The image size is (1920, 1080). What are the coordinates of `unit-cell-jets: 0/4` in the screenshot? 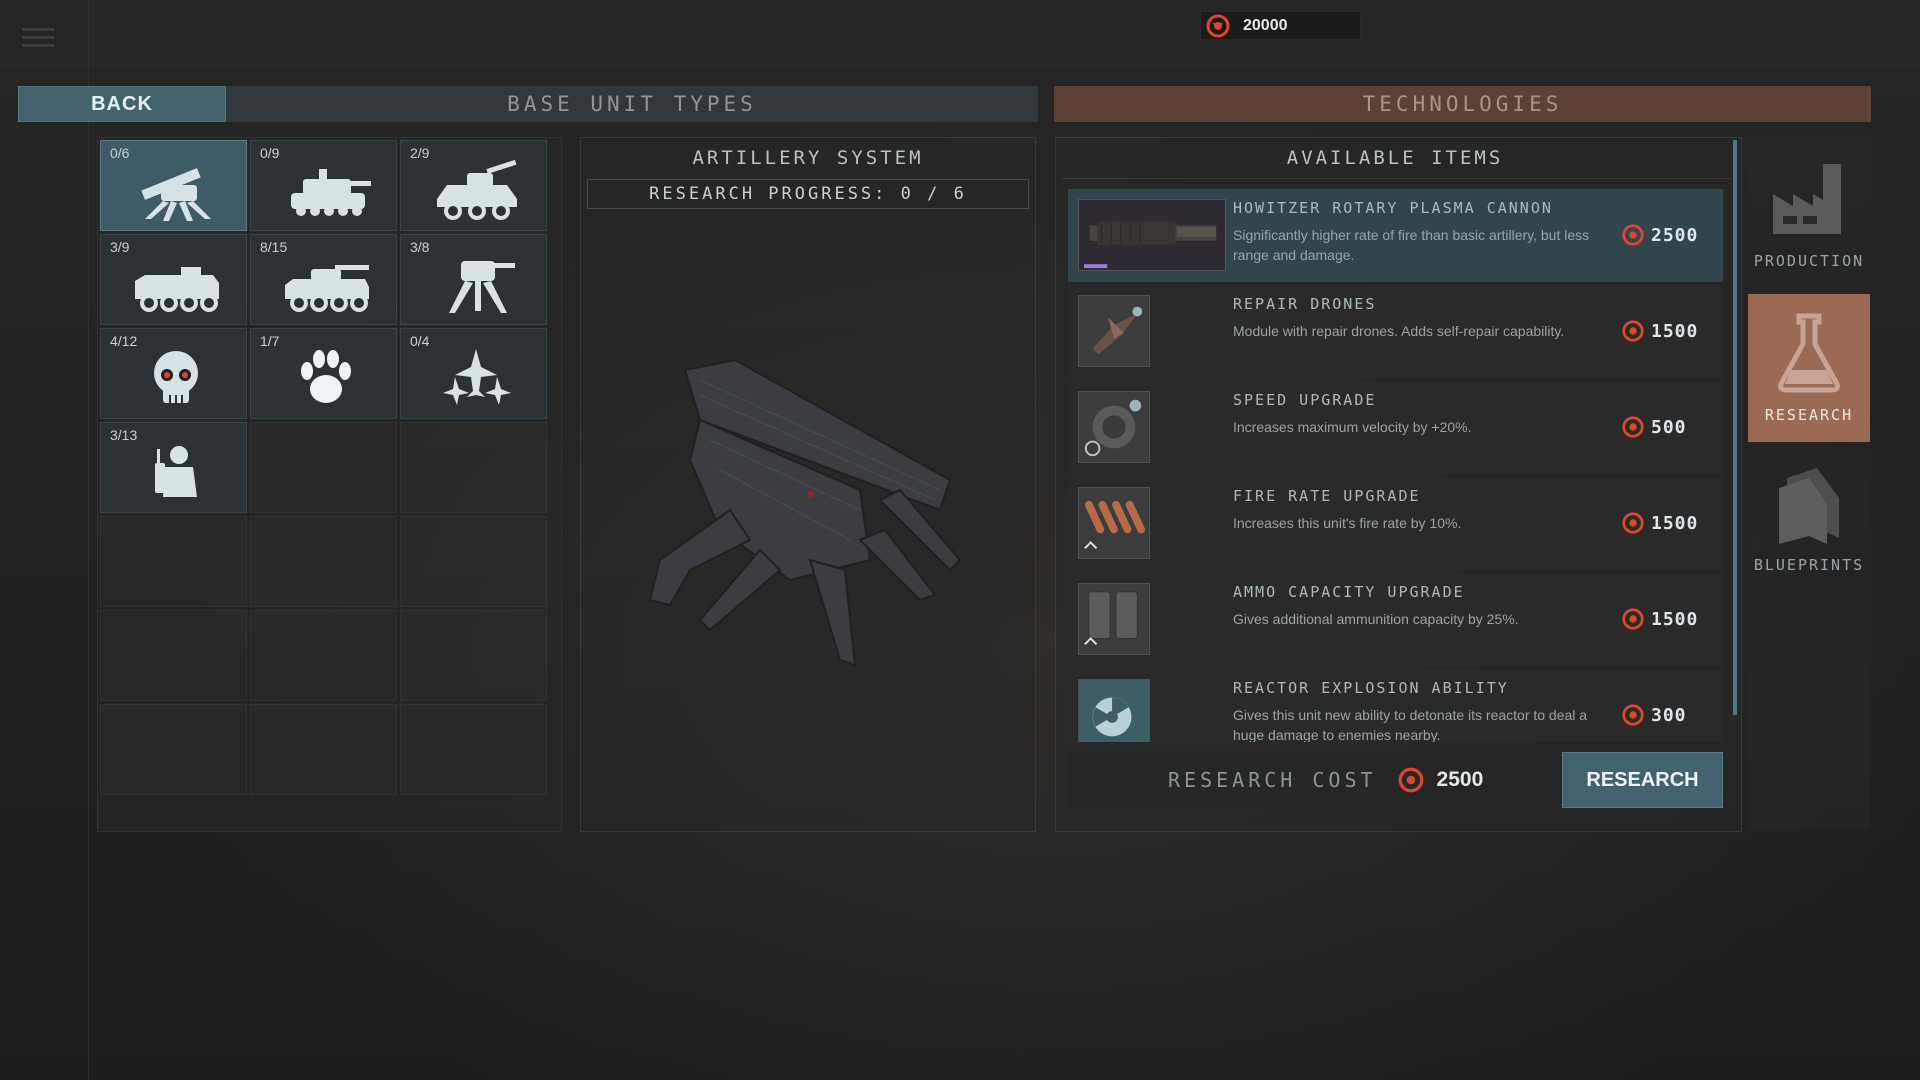 It's located at (473, 373).